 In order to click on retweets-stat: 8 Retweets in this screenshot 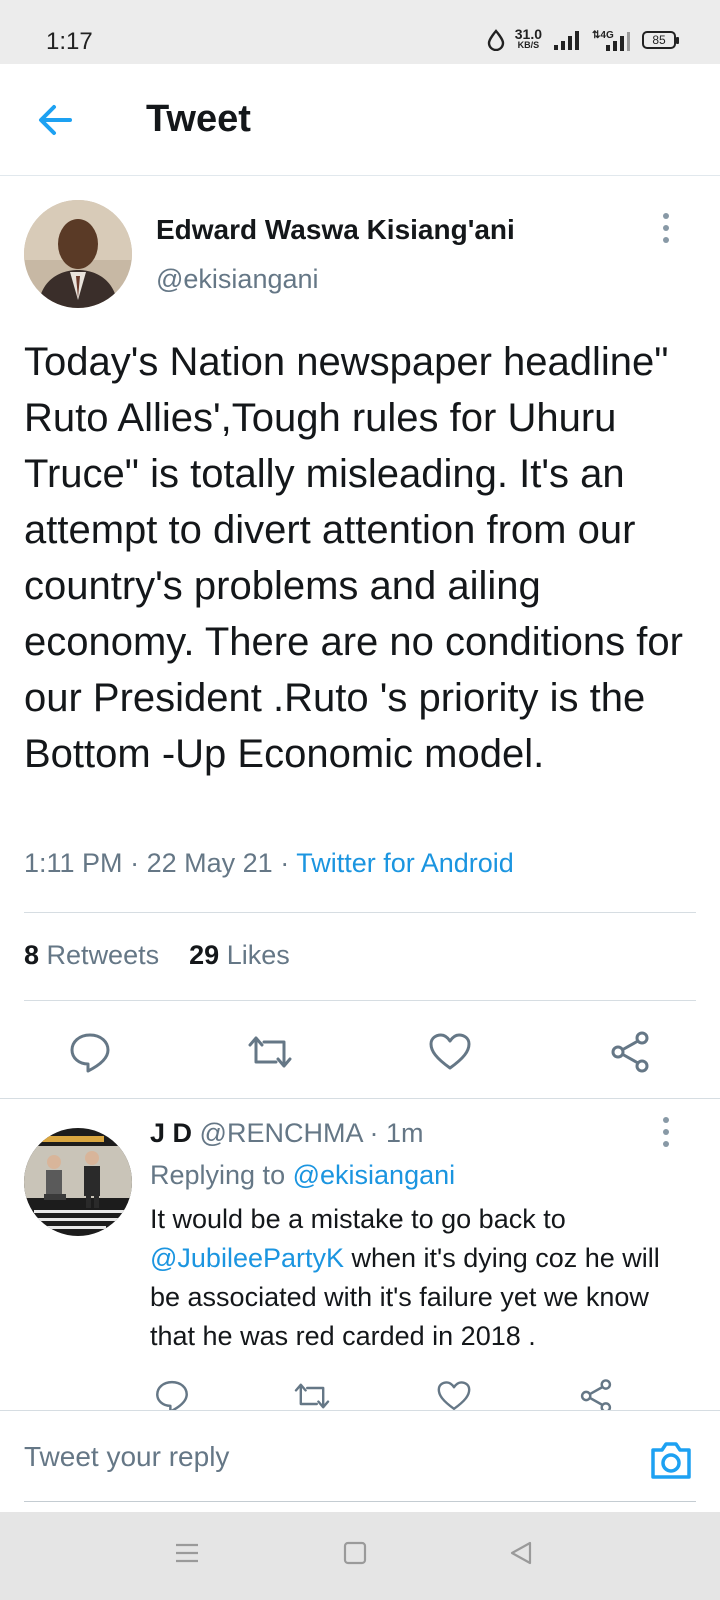, I will do `click(91, 955)`.